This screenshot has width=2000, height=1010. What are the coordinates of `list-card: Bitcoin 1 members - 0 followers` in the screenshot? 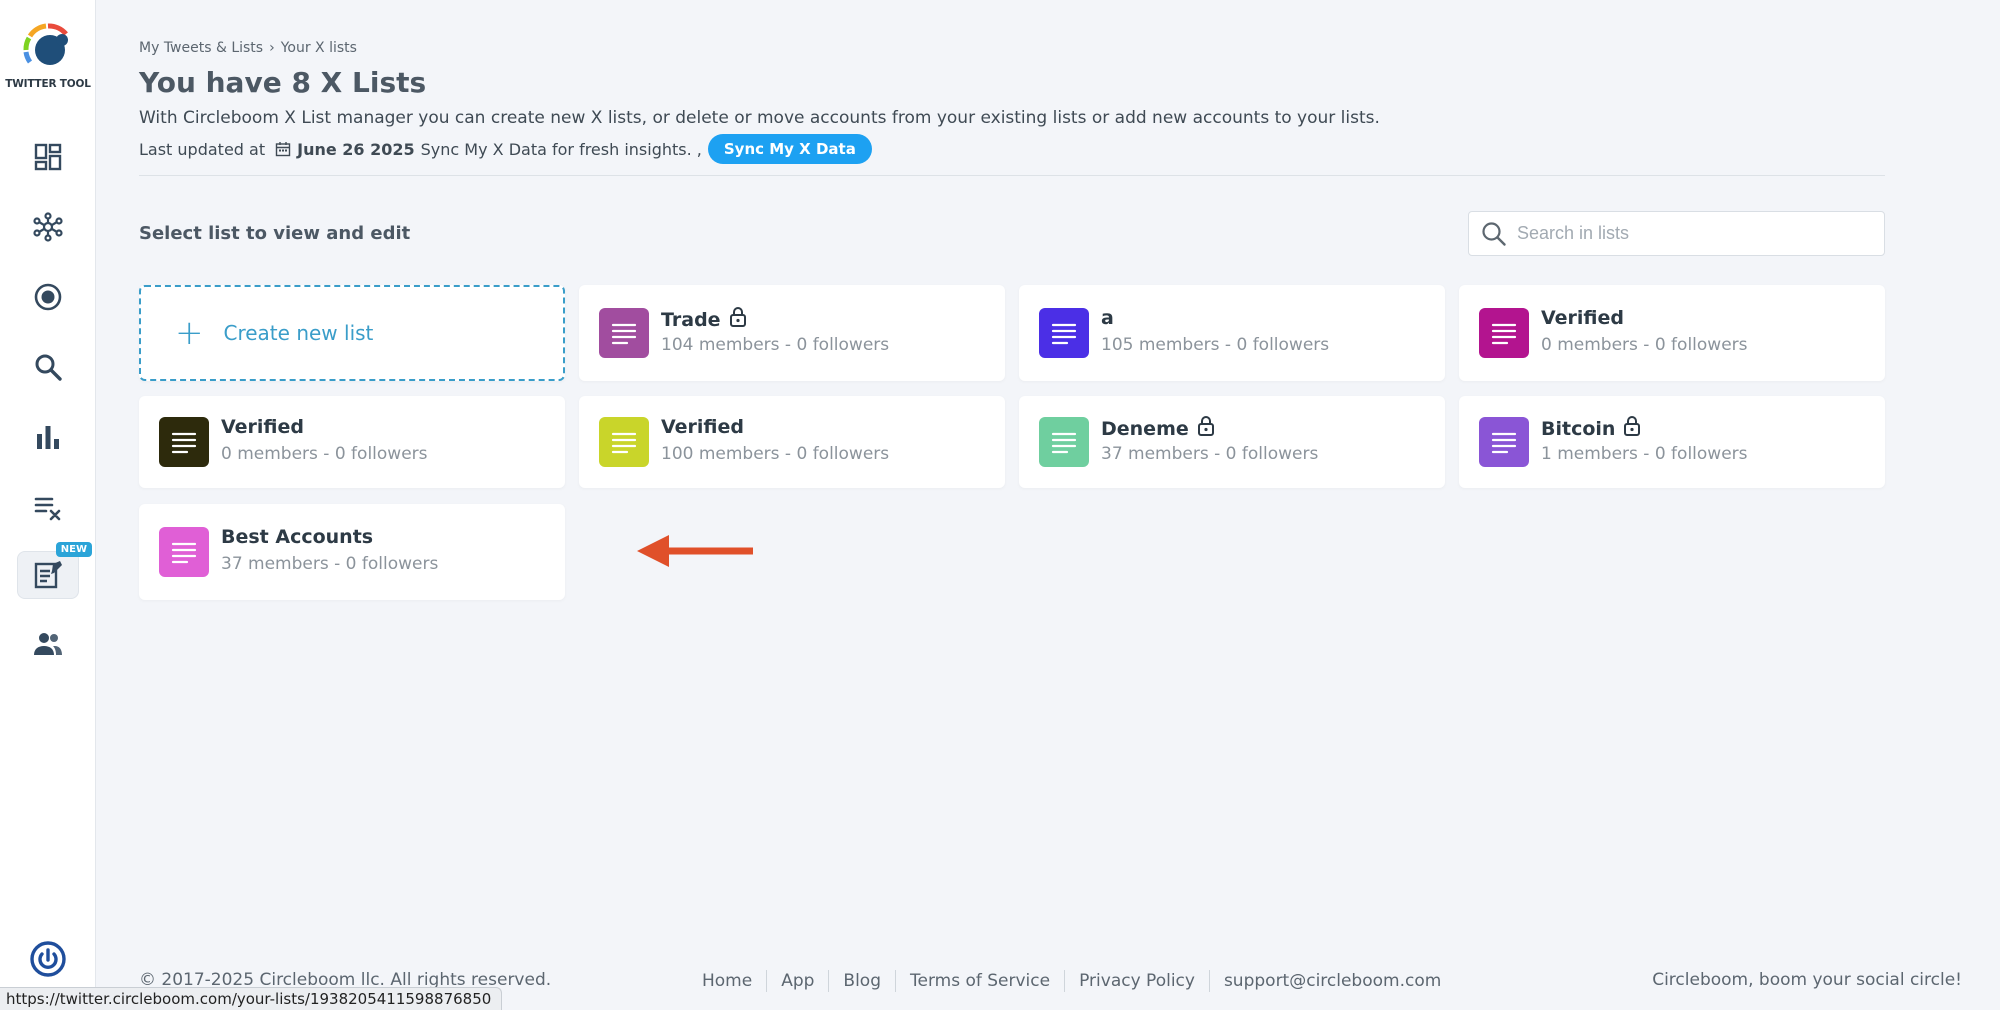 It's located at (1672, 442).